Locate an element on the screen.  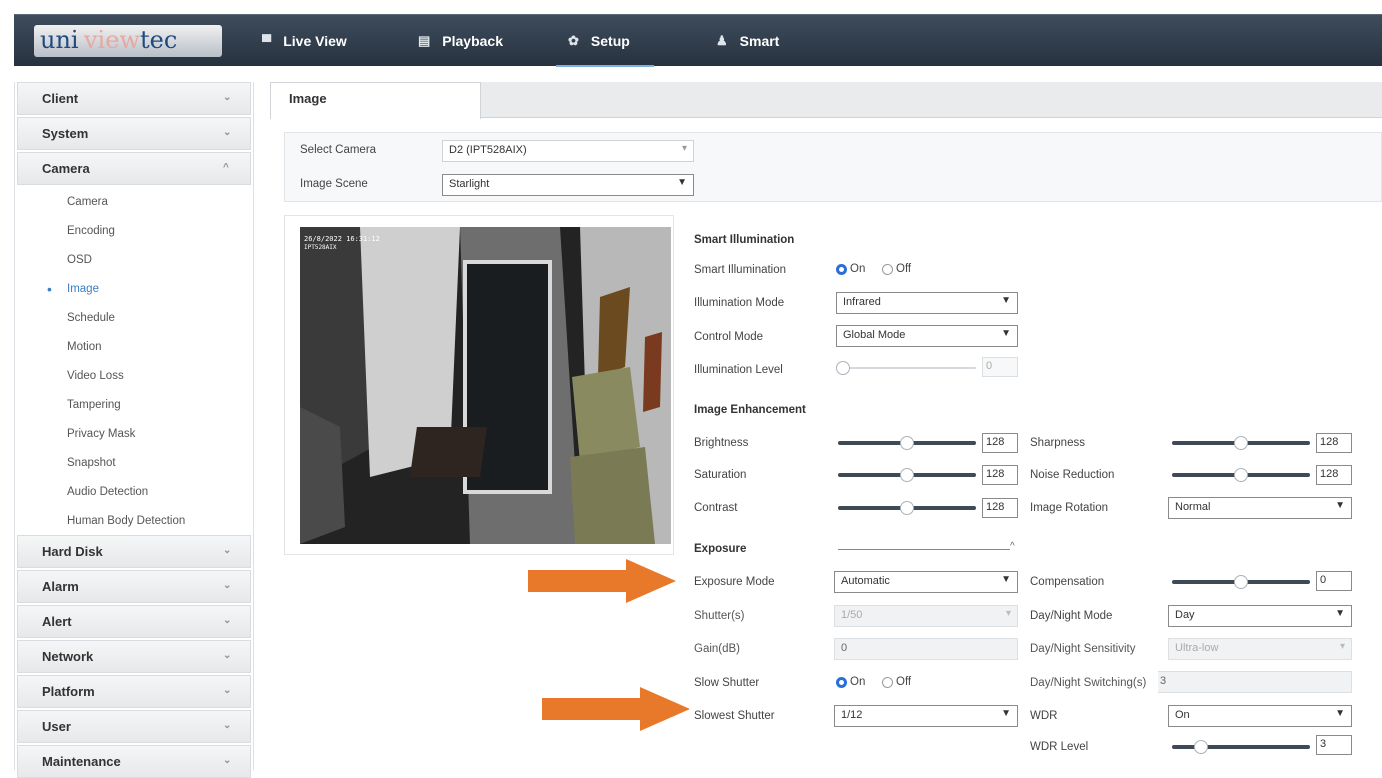
group-label: Camera is located at coordinates (66, 168).